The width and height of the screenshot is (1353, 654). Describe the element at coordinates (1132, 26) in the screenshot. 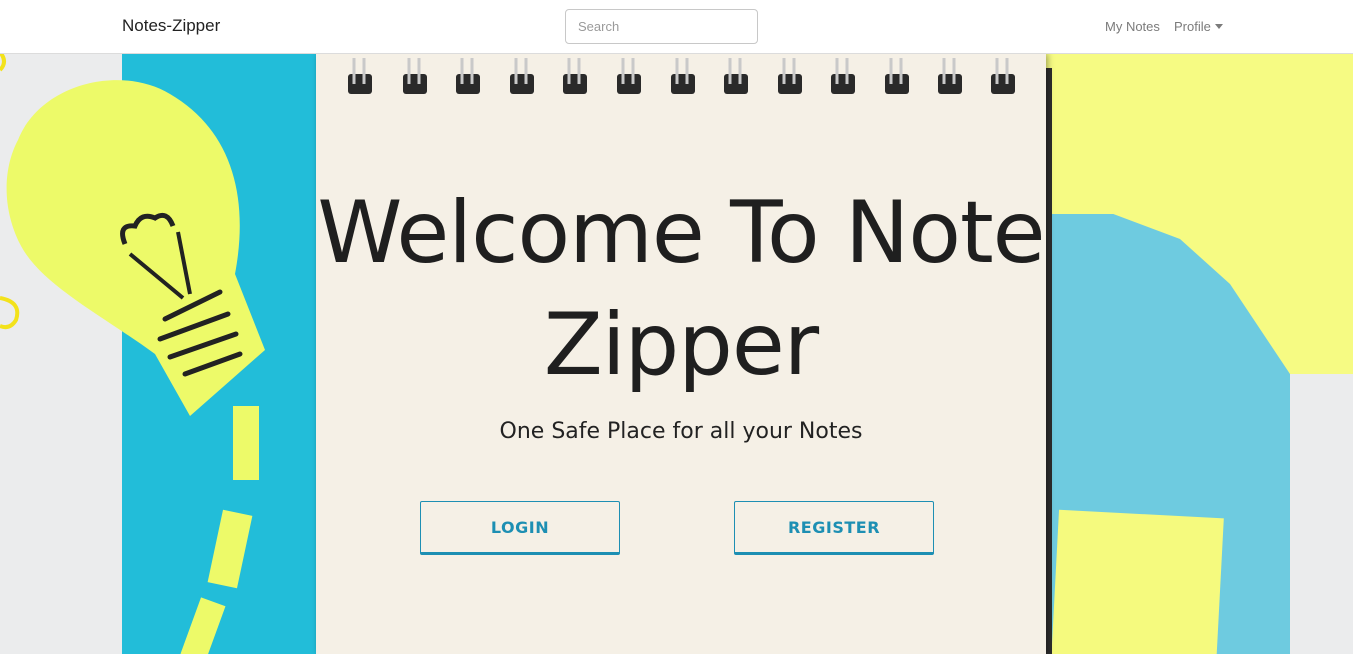

I see `nav-my-notes-link: My Notes` at that location.